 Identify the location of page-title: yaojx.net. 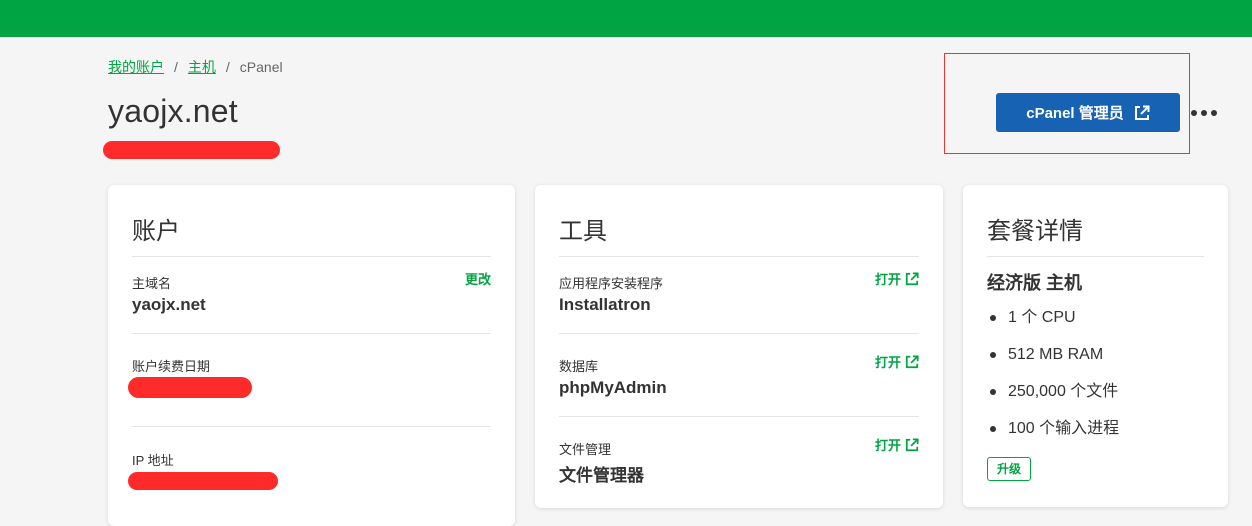
(173, 111).